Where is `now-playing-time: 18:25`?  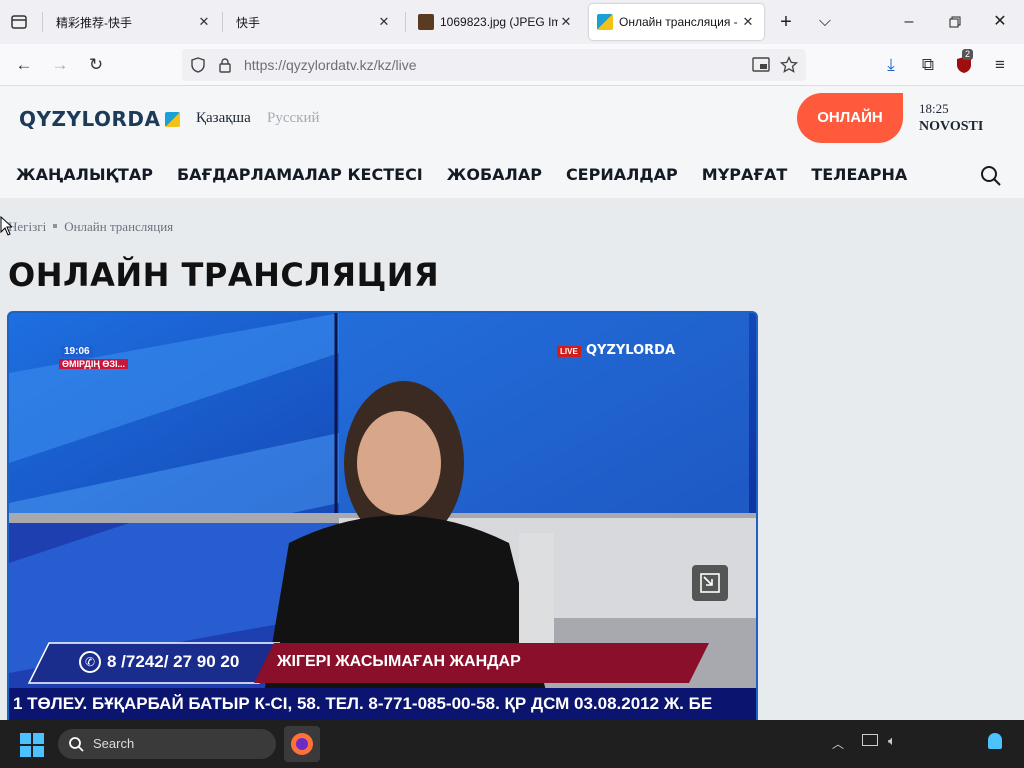
now-playing-time: 18:25 is located at coordinates (934, 108).